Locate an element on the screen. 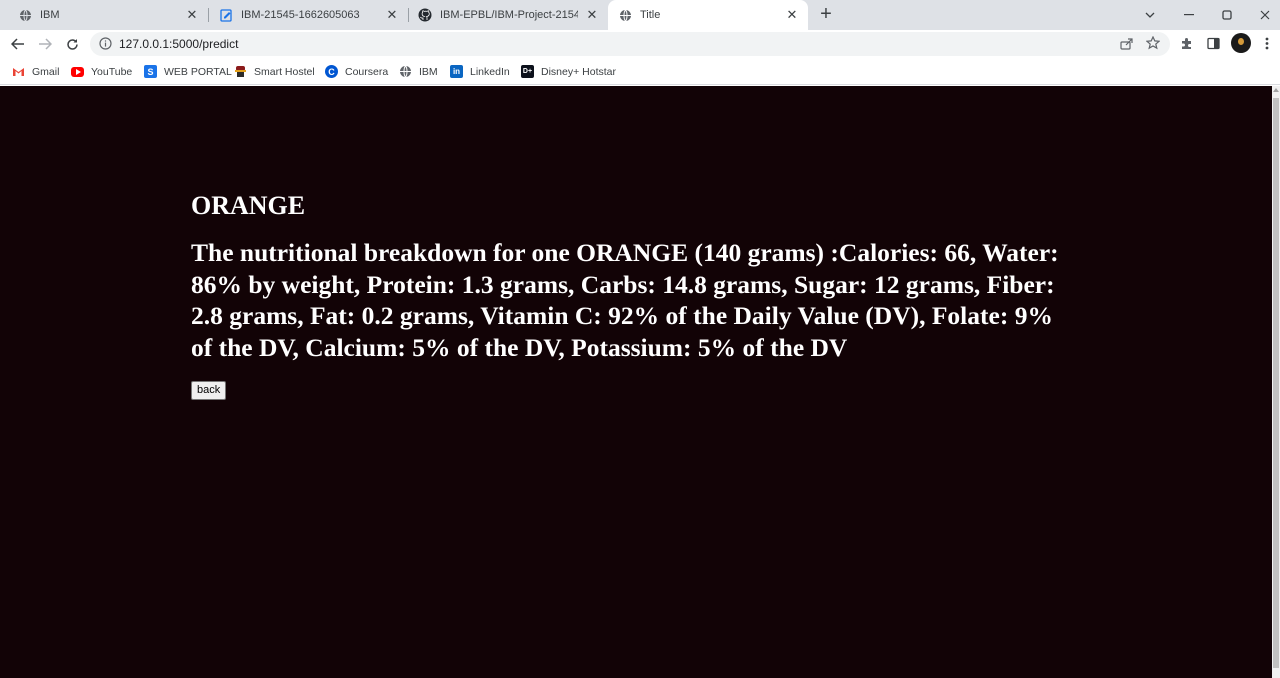  bookmark-disney-hotstar: D+ Disney+ Hotstar is located at coordinates (568, 71).